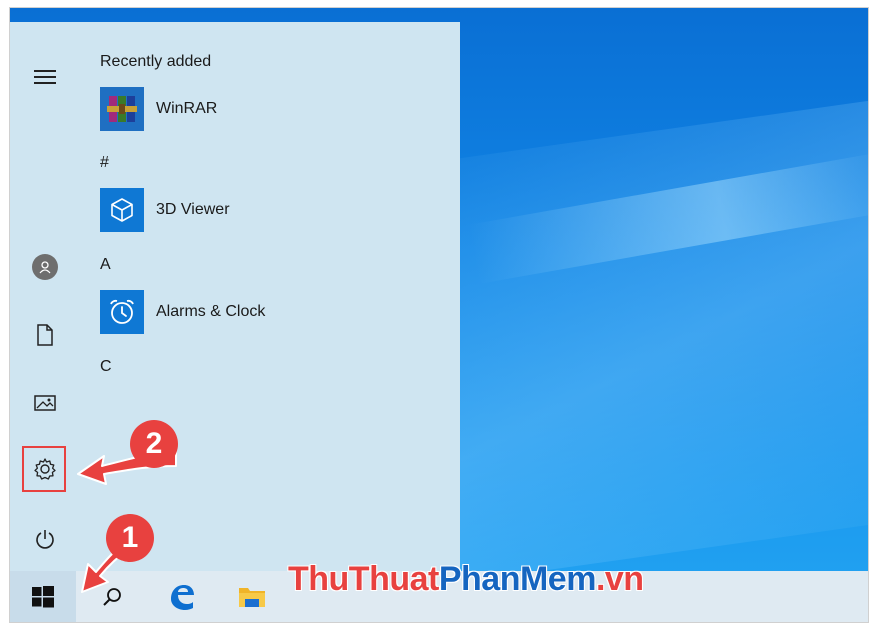  I want to click on pictures-icon, so click(45, 403).